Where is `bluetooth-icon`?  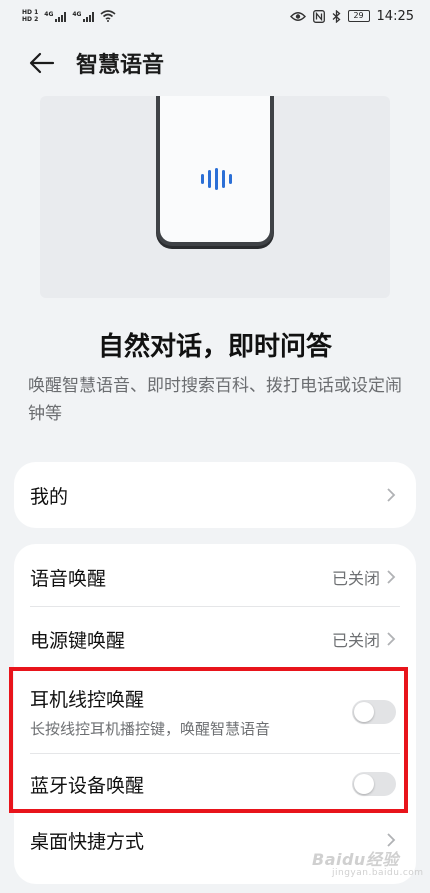 bluetooth-icon is located at coordinates (336, 16).